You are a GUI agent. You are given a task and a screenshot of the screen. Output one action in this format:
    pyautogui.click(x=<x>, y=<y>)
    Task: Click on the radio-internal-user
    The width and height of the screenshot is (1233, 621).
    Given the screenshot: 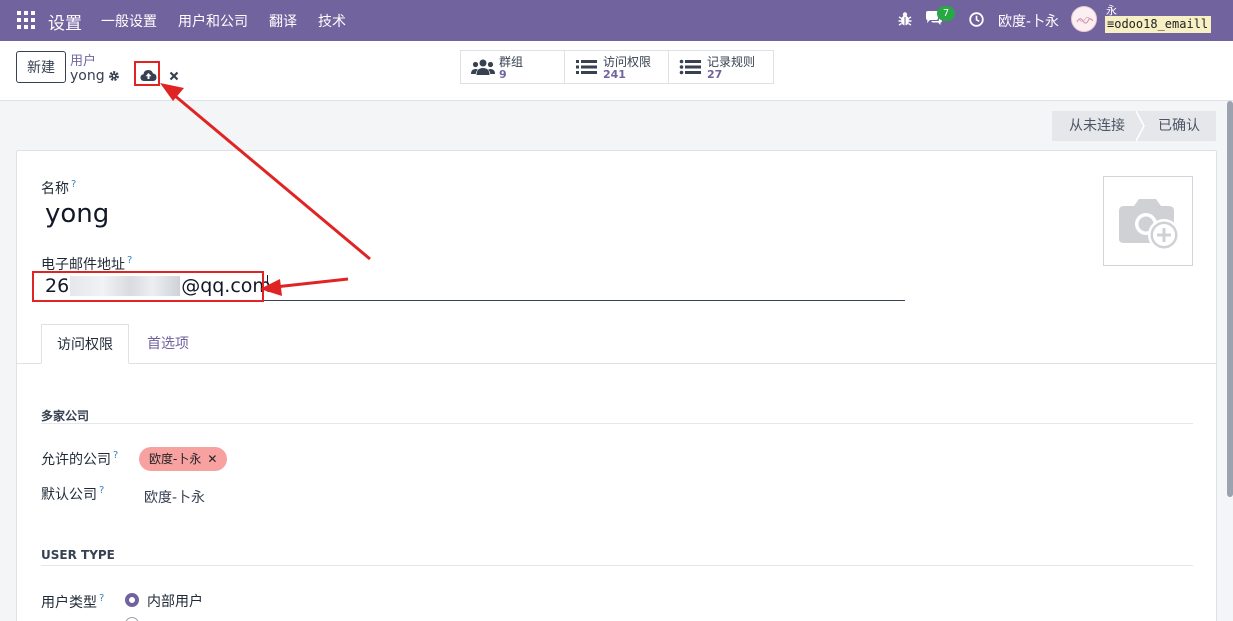 What is the action you would take?
    pyautogui.click(x=132, y=600)
    